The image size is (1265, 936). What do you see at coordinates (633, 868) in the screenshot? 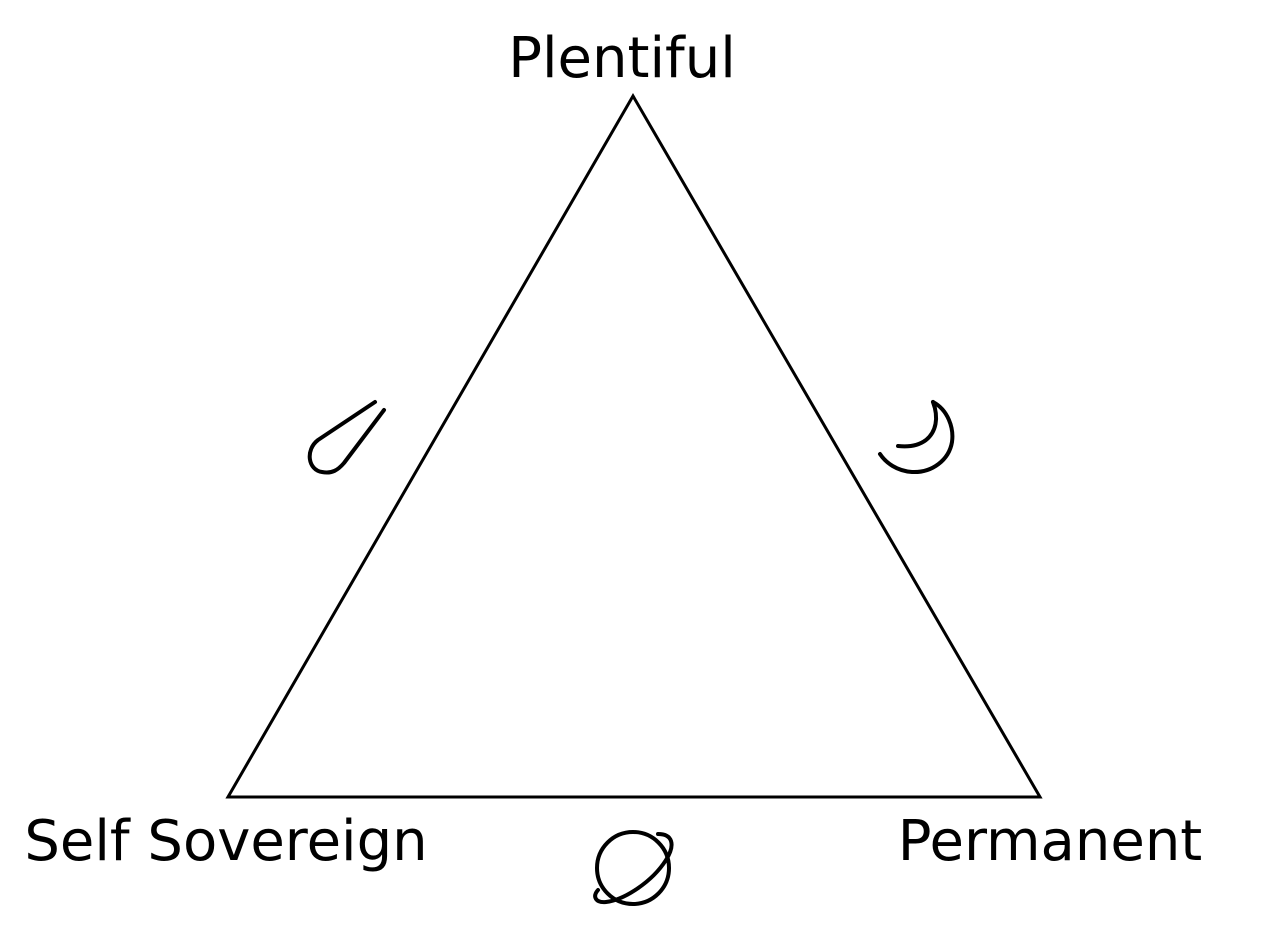
I see `planet-icon` at bounding box center [633, 868].